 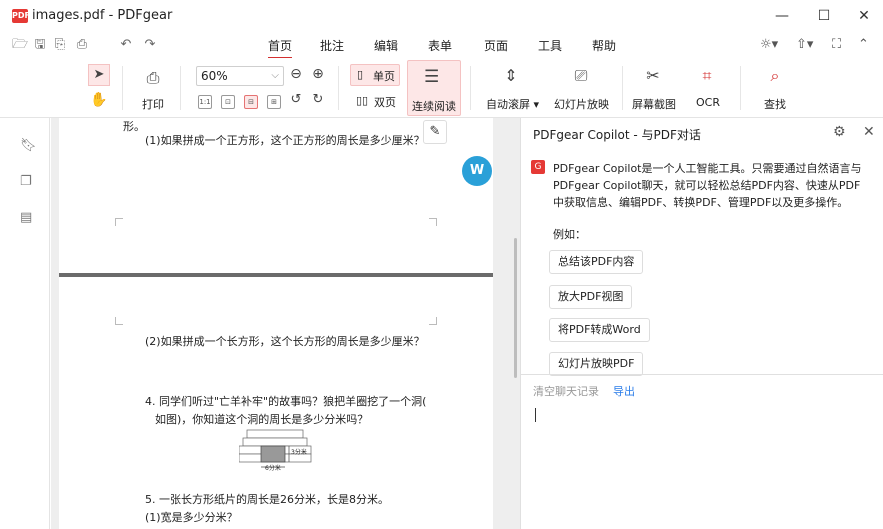 I want to click on auto-scroll-button: 自动滚屏 ▾, so click(x=512, y=104).